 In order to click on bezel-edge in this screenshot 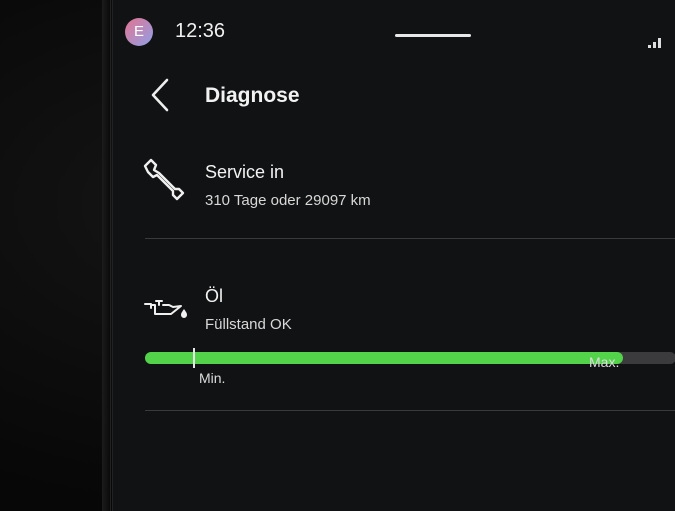, I will do `click(106, 255)`.